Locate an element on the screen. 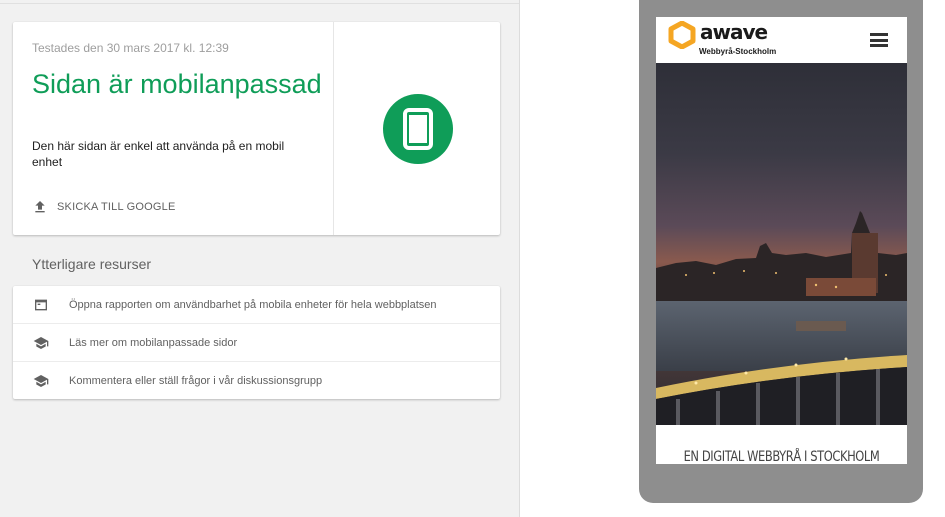  verdict-title: Sidan är mobilanpassad is located at coordinates (177, 84).